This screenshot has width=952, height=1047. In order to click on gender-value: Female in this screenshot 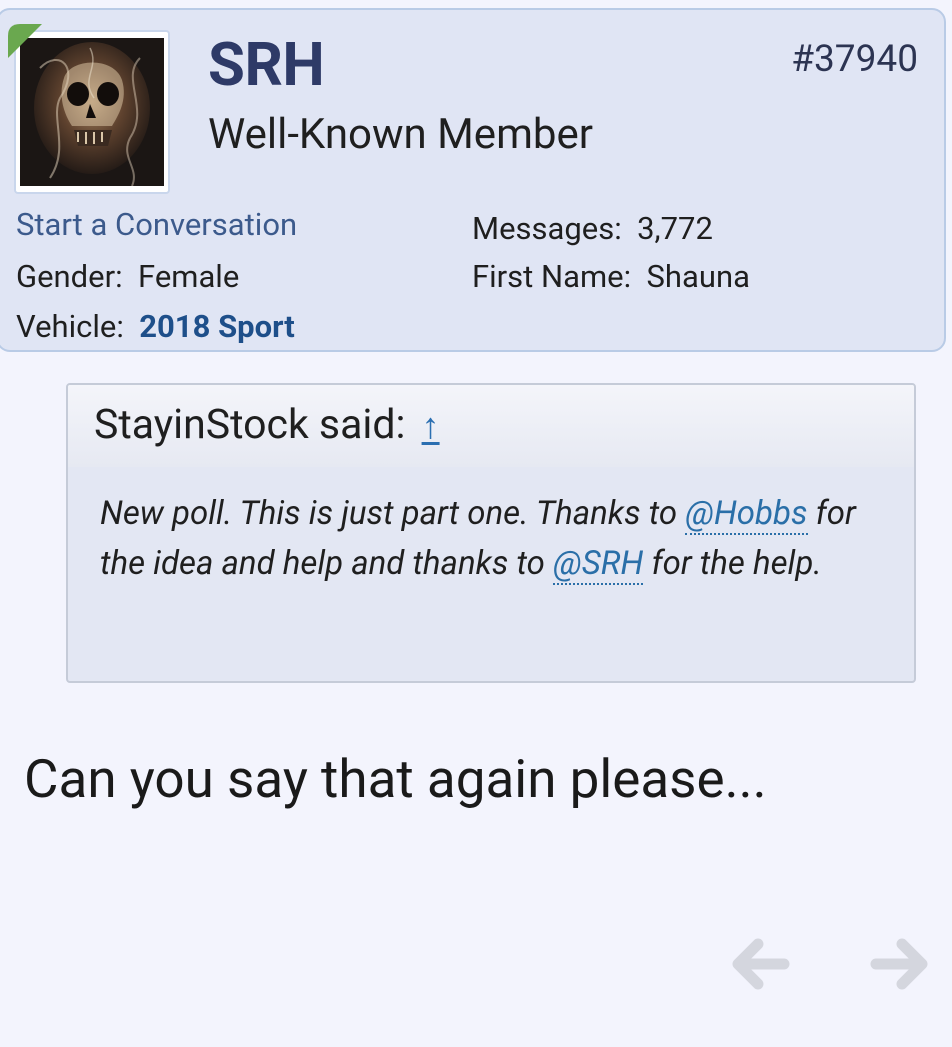, I will do `click(189, 276)`.